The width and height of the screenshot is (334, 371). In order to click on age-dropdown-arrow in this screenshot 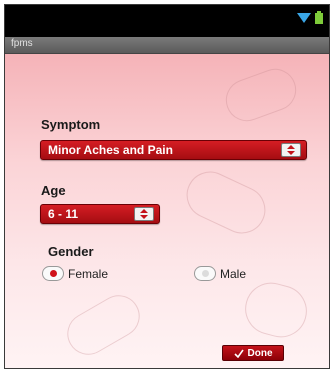, I will do `click(144, 214)`.